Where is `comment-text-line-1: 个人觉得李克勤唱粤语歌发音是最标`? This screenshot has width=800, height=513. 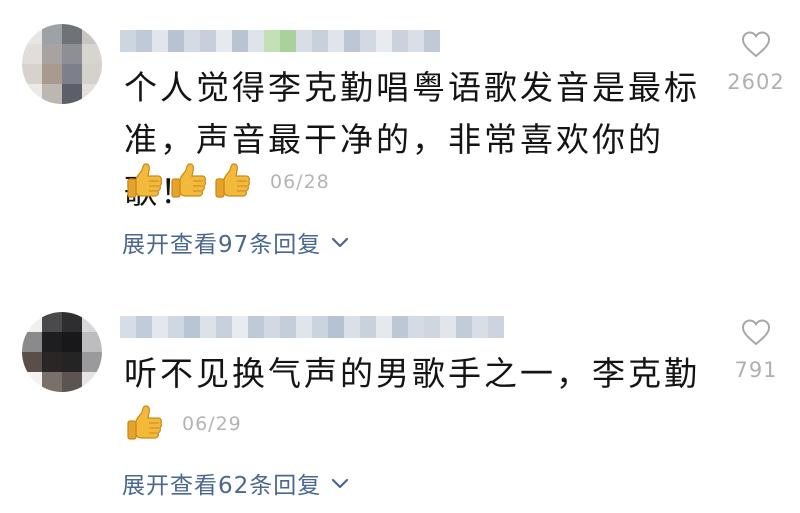 comment-text-line-1: 个人觉得李克勤唱粤语歌发音是最标 is located at coordinates (412, 87).